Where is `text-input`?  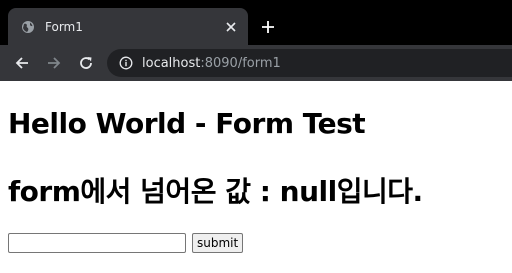
text-input is located at coordinates (97, 243).